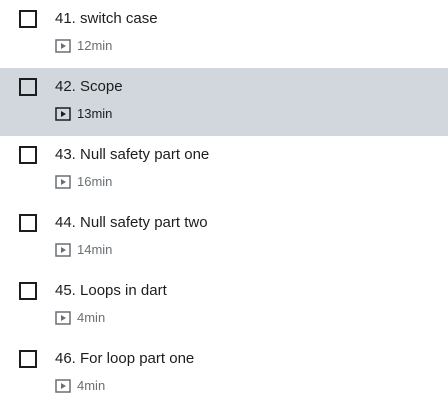 This screenshot has width=448, height=403. Describe the element at coordinates (89, 86) in the screenshot. I see `lecture-title: 42. Scope` at that location.